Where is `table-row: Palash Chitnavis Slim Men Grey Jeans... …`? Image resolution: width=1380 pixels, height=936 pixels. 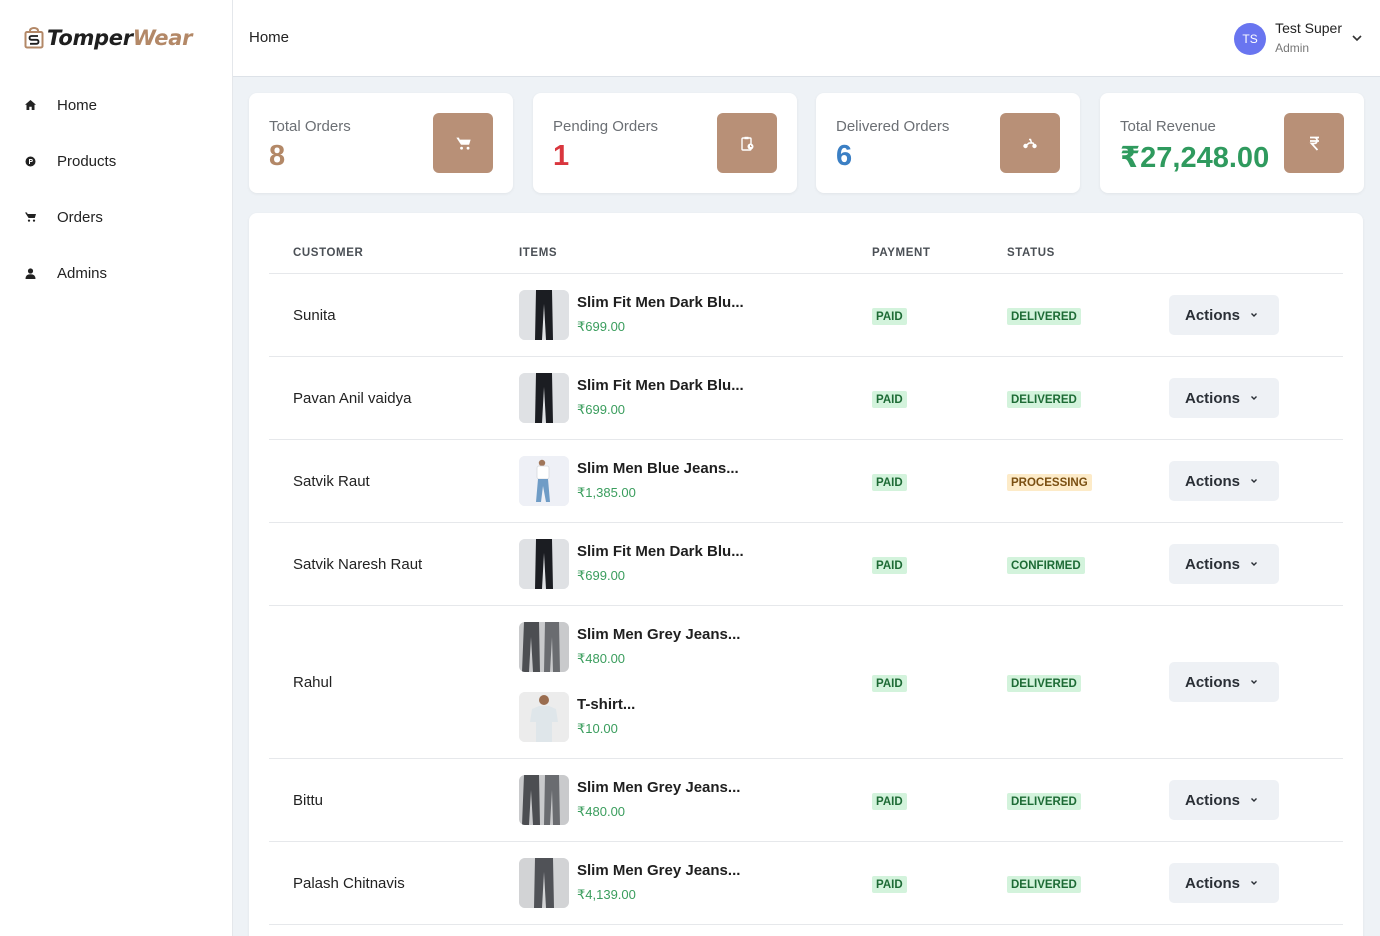
table-row: Palash Chitnavis Slim Men Grey Jeans... … is located at coordinates (806, 883).